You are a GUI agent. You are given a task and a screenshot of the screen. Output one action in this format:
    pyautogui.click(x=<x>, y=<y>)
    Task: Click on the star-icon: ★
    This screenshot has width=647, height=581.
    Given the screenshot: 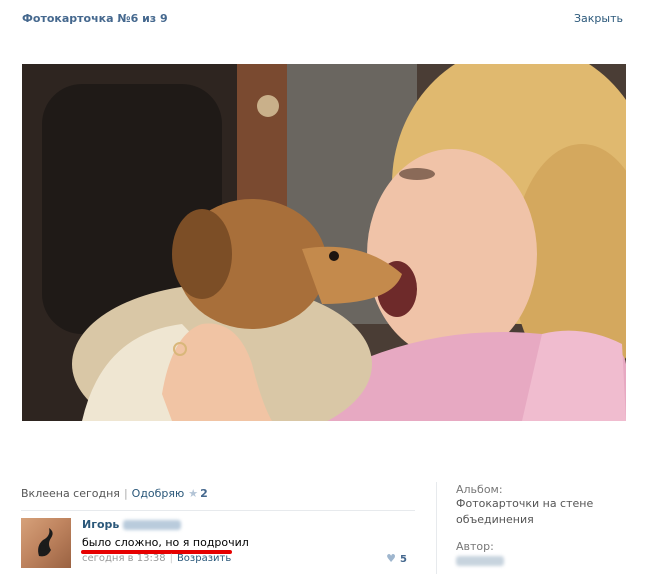 What is the action you would take?
    pyautogui.click(x=193, y=493)
    